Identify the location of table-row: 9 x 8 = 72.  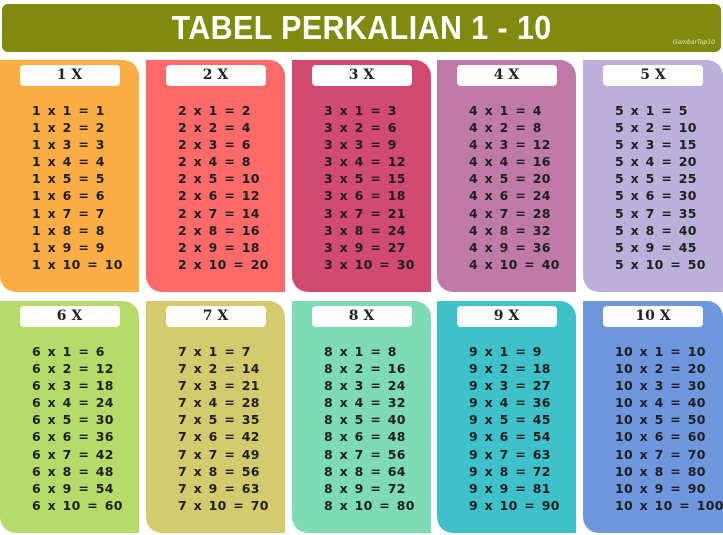
(510, 471).